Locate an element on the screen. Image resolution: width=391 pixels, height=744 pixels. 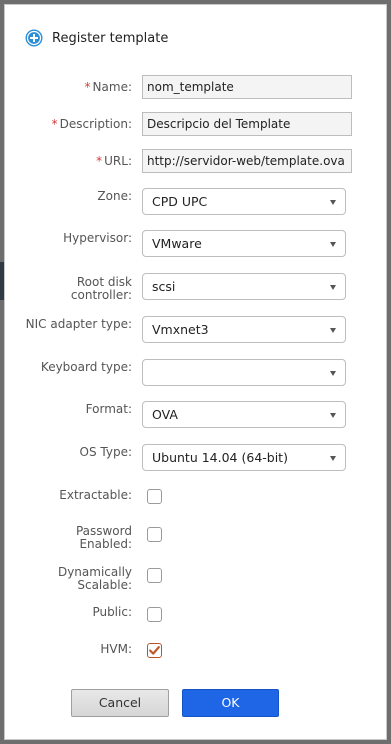
dynamically-scalable-label: Dynamically Scalable: is located at coordinates (94, 578).